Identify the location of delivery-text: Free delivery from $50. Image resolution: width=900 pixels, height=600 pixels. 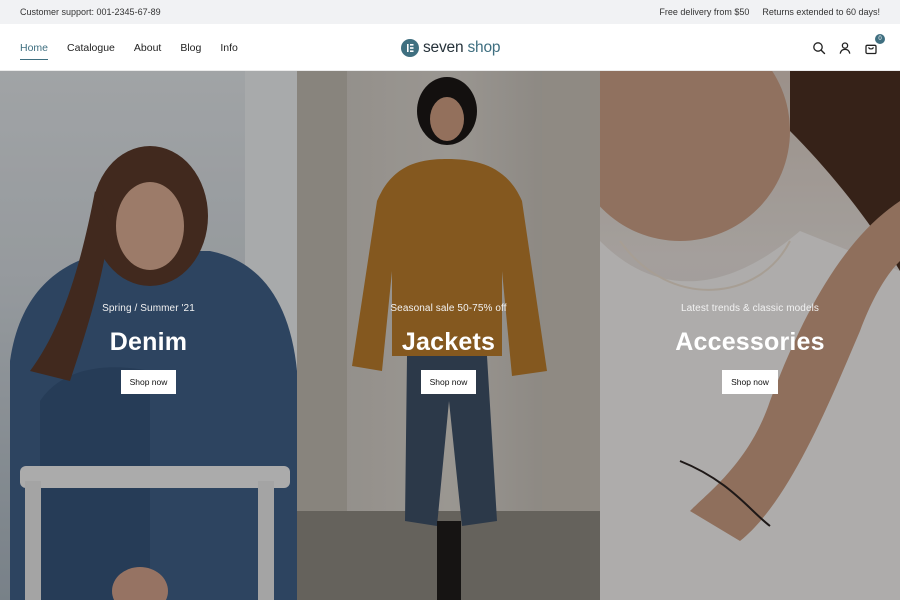
(704, 12).